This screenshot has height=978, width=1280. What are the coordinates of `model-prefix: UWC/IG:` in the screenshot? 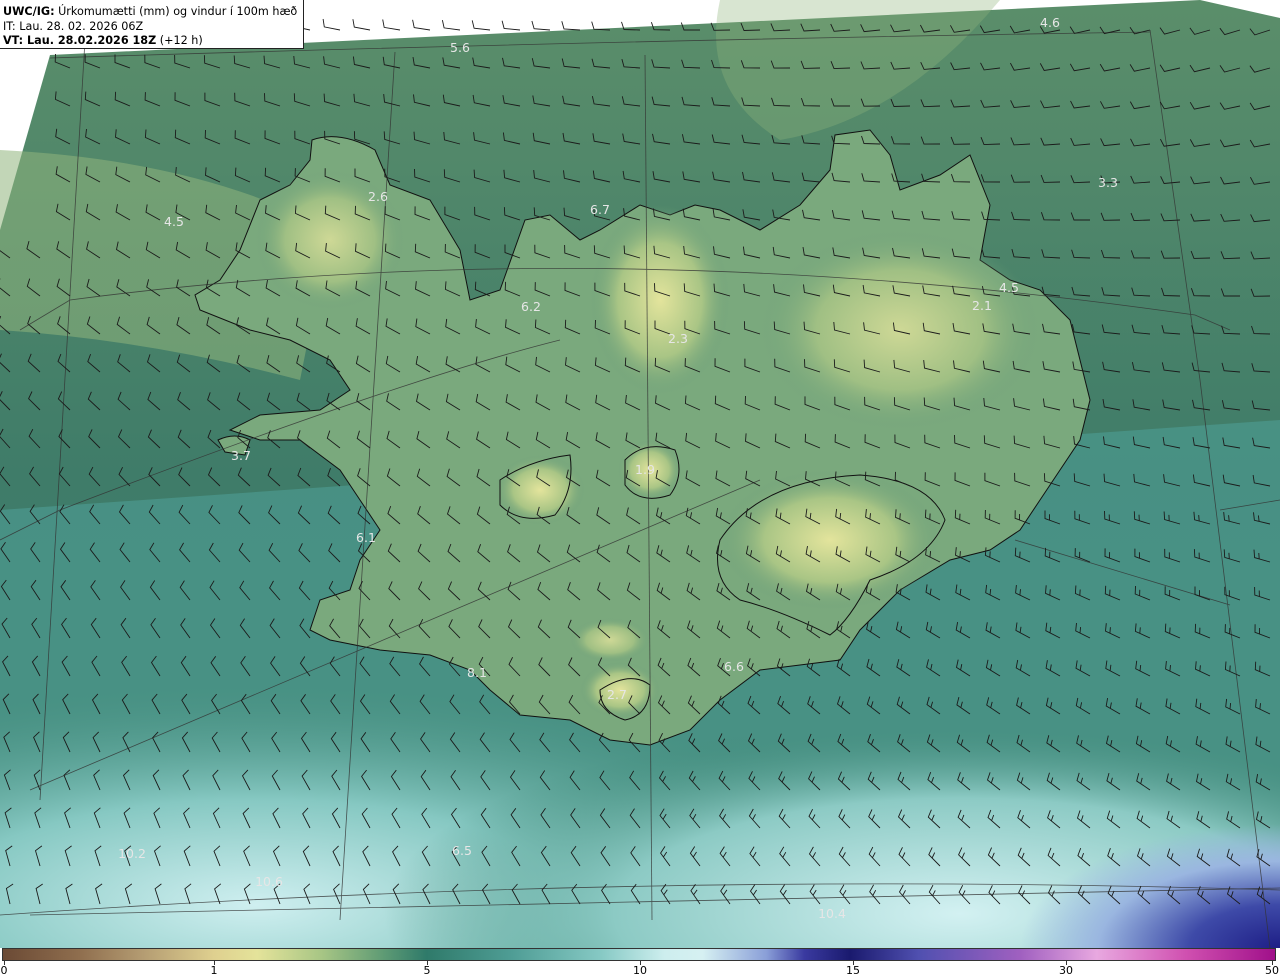 It's located at (29, 11).